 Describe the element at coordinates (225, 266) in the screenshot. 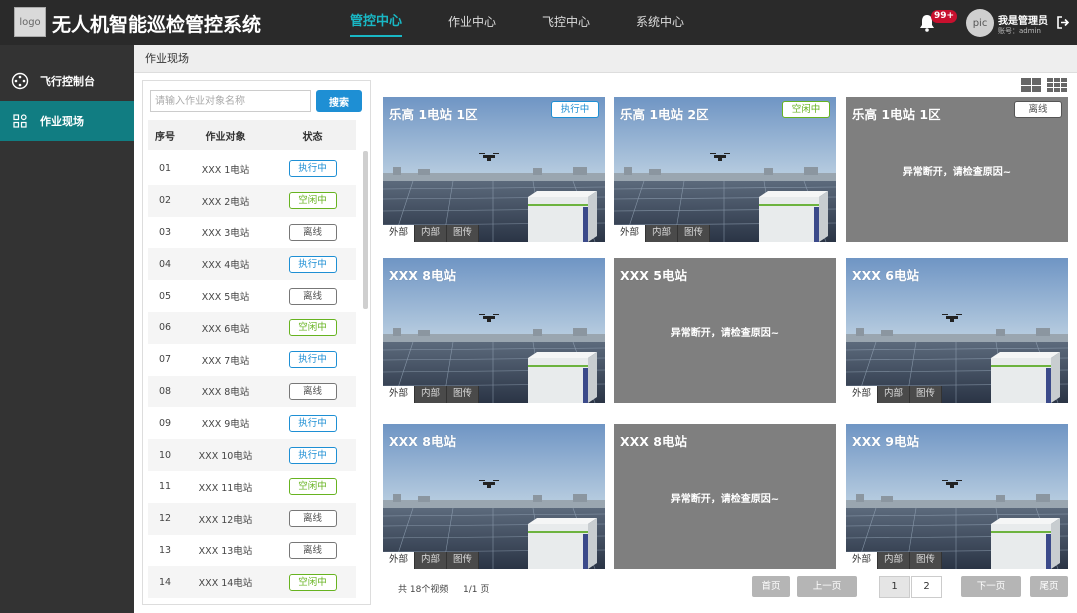

I see `row-object-name: XXX 4电站` at that location.